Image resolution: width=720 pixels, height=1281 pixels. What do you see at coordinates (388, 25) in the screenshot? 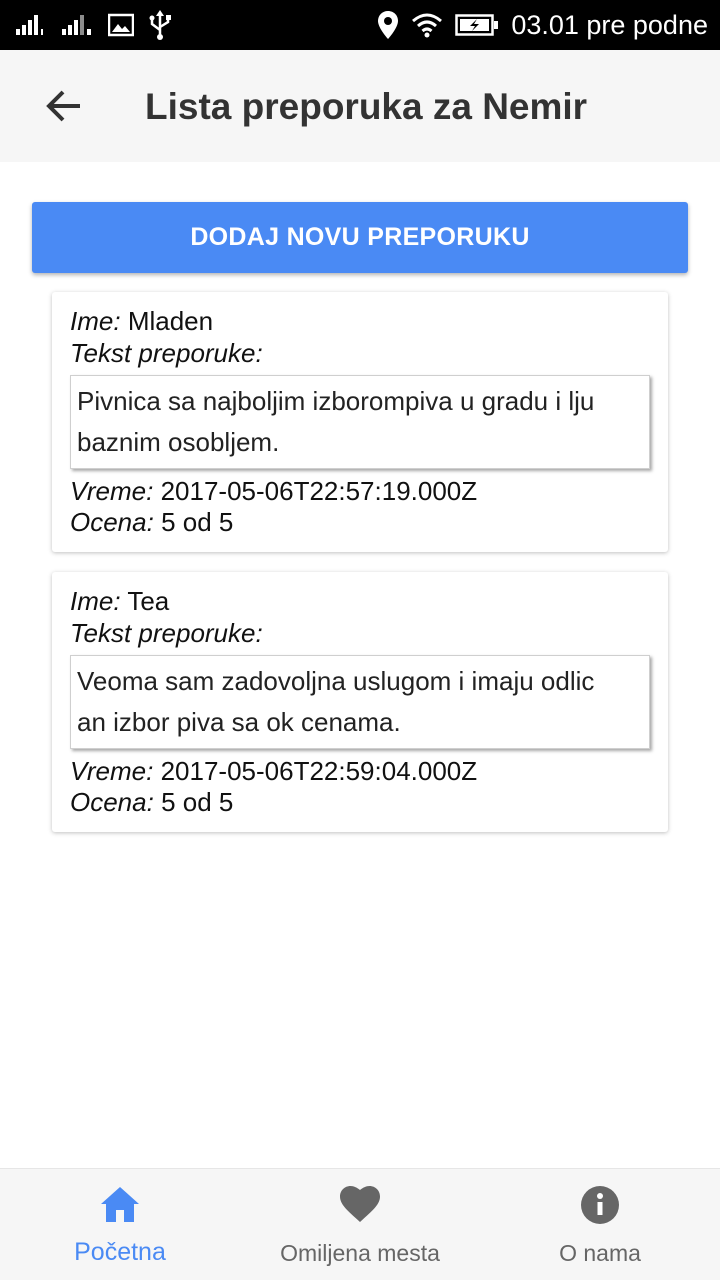
I see `location-icon` at bounding box center [388, 25].